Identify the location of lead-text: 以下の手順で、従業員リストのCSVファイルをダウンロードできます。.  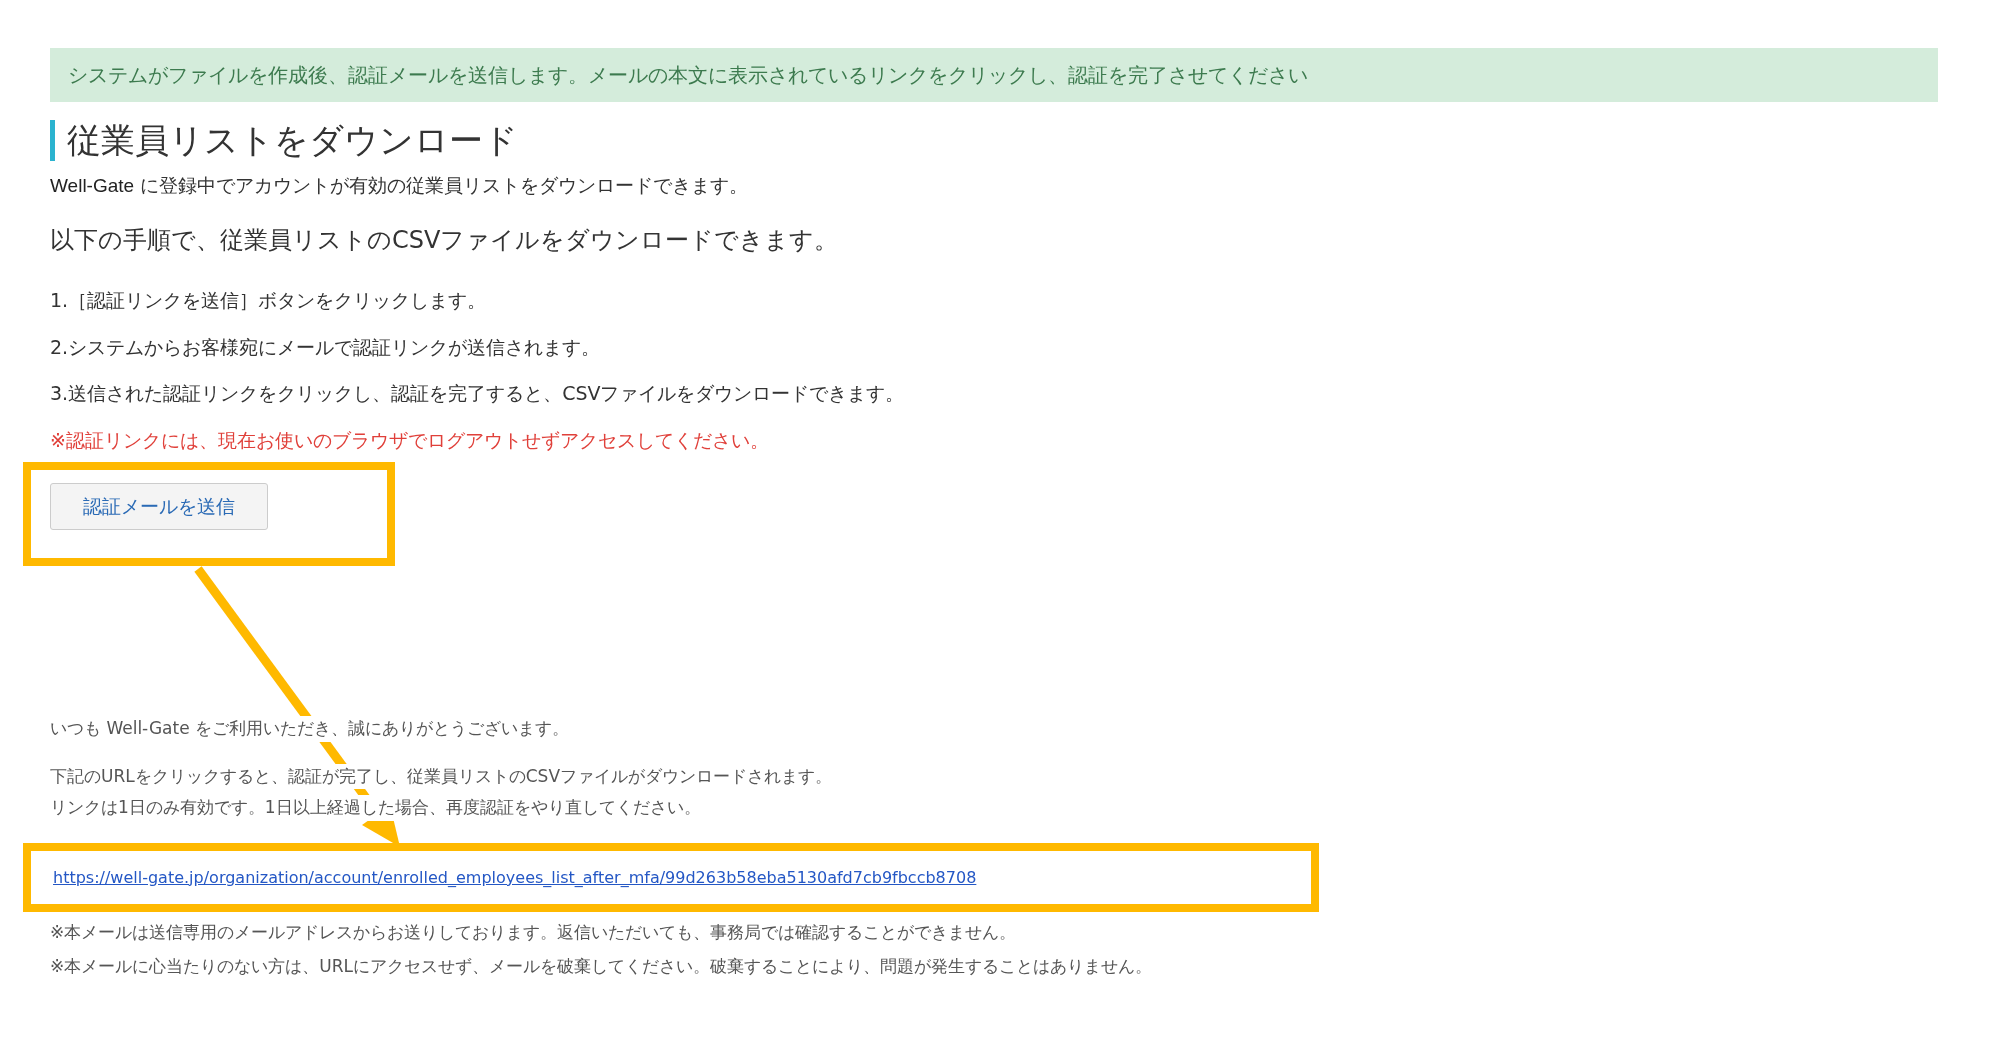
(445, 241).